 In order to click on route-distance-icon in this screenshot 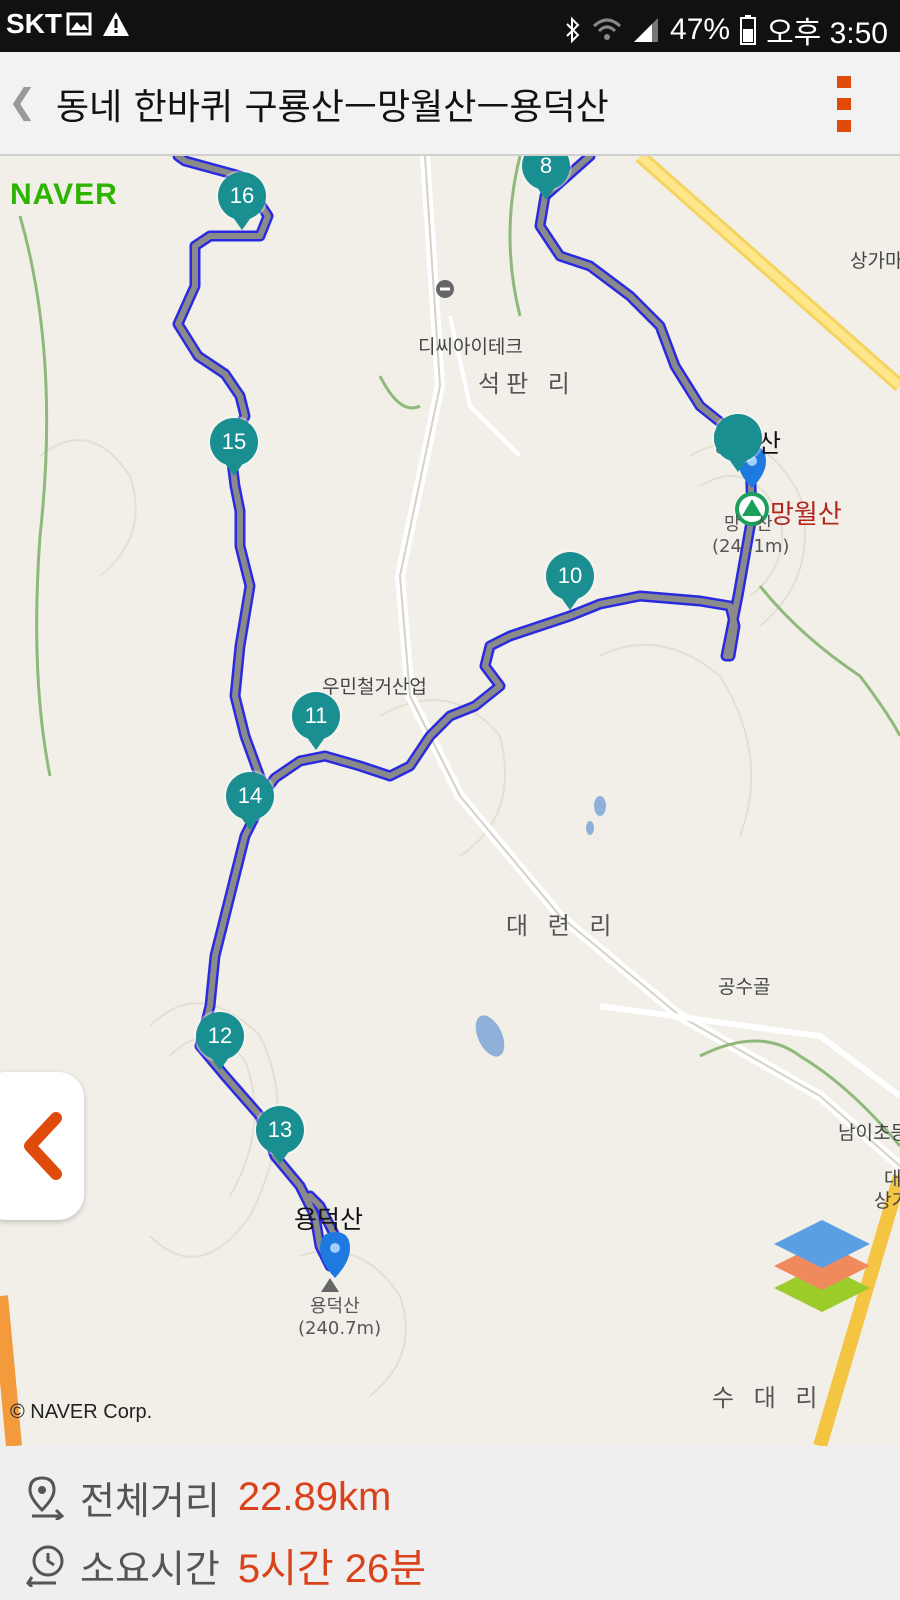, I will do `click(46, 1497)`.